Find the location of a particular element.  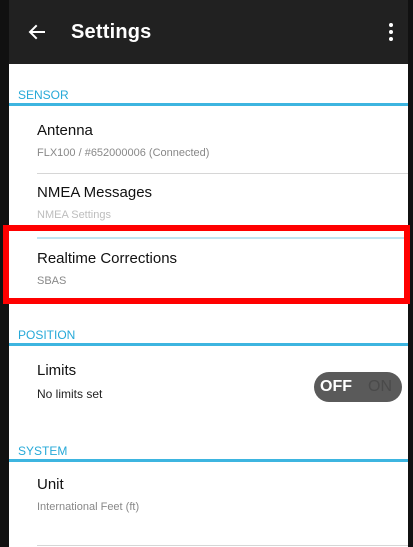

setting-item-nmea-messages: NMEA Messages NMEA Settings is located at coordinates (208, 206).